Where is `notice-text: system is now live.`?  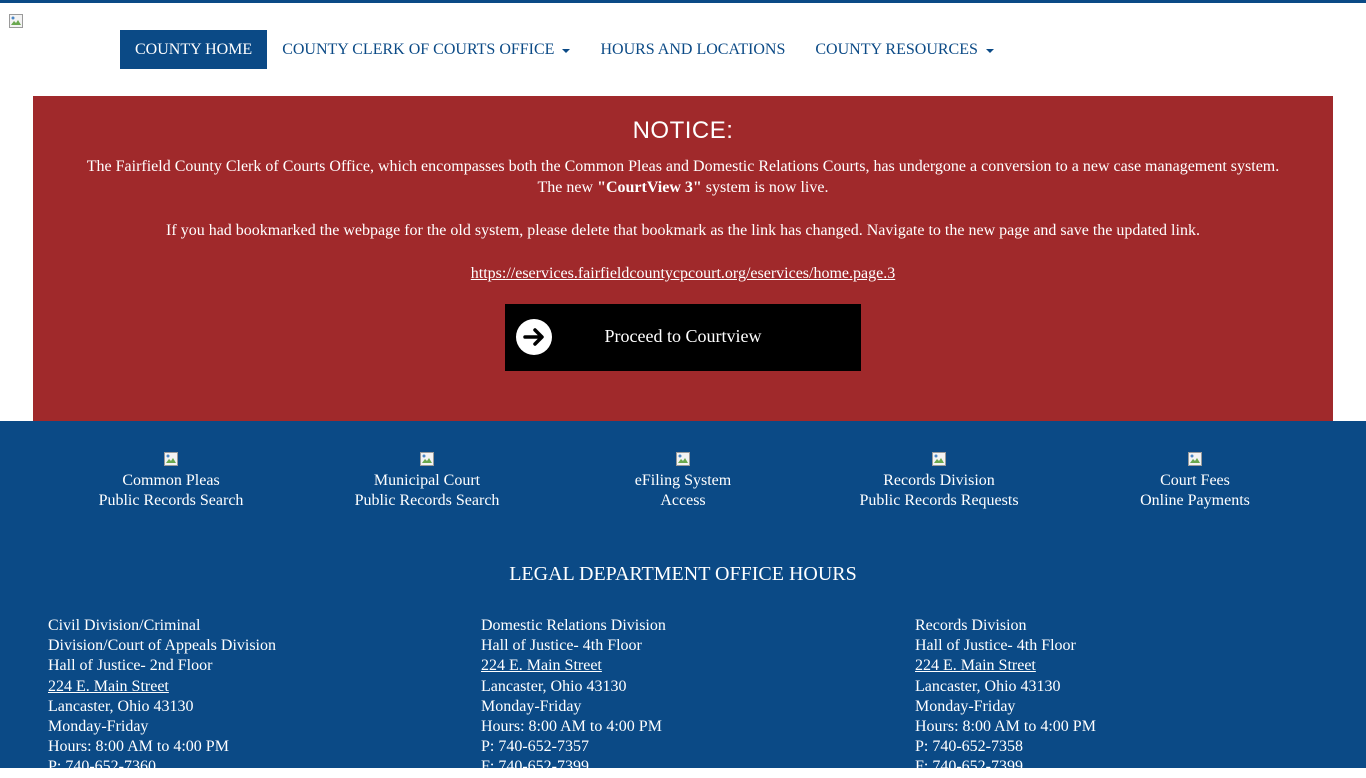
notice-text: system is now live. is located at coordinates (765, 187).